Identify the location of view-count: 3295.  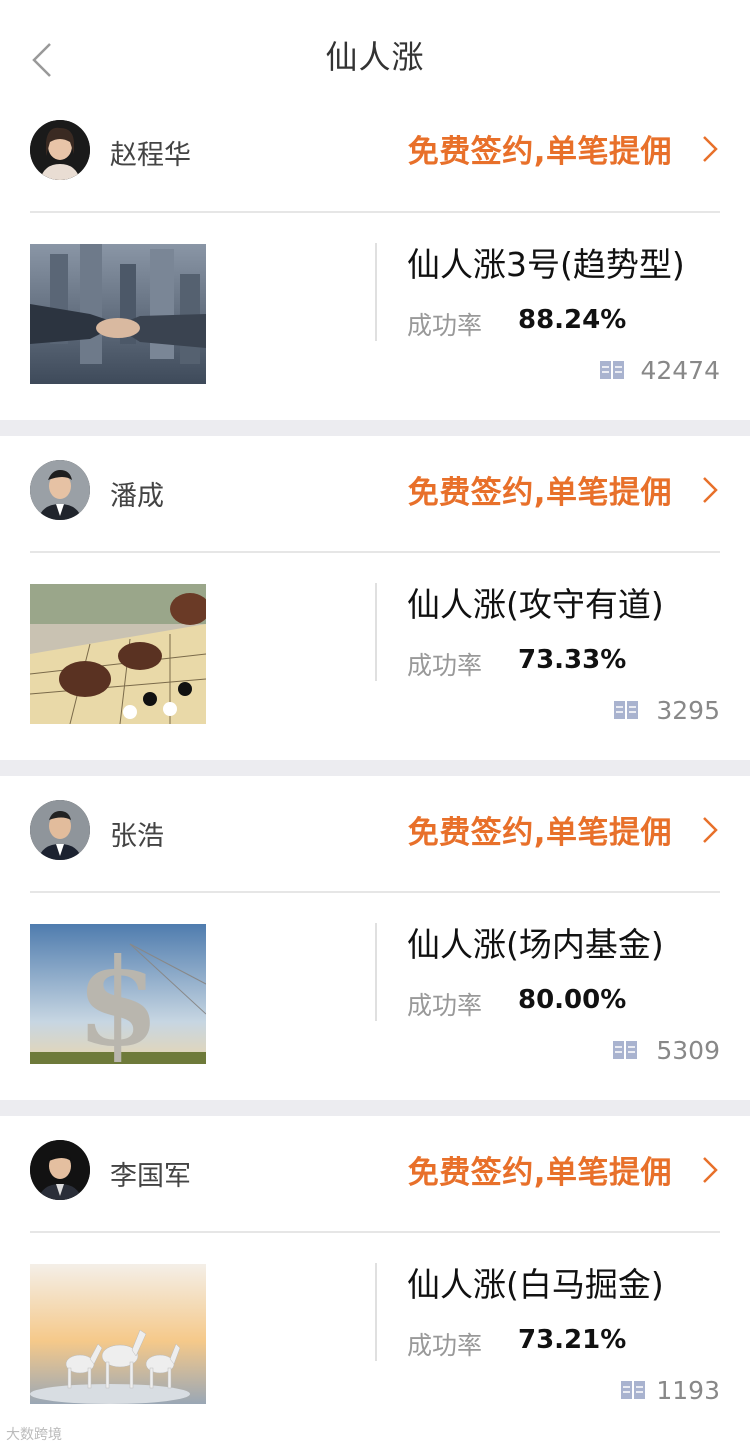
(688, 710).